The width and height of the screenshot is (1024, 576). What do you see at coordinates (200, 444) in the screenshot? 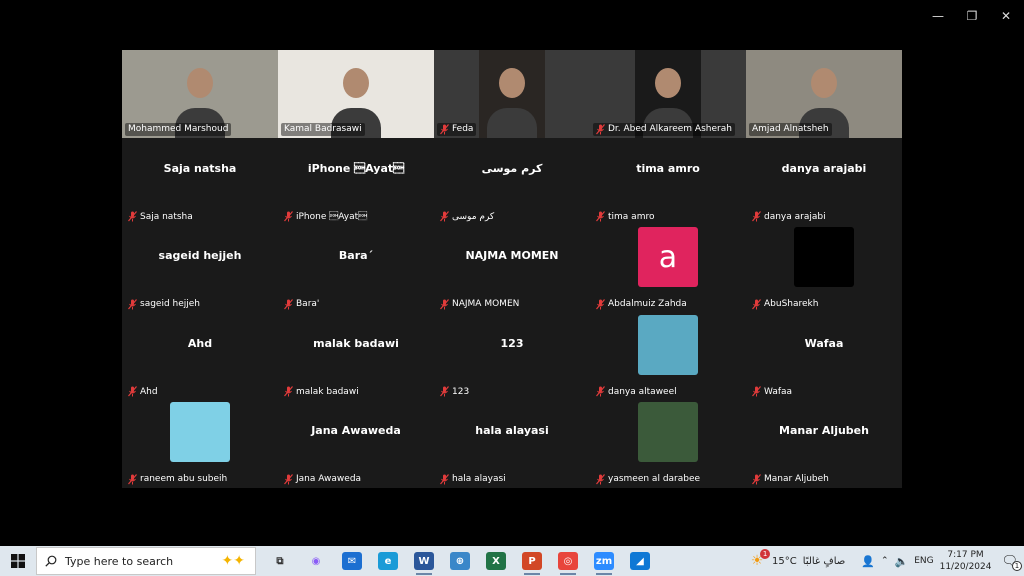
I see `participant-tile: raneem abu subeih` at bounding box center [200, 444].